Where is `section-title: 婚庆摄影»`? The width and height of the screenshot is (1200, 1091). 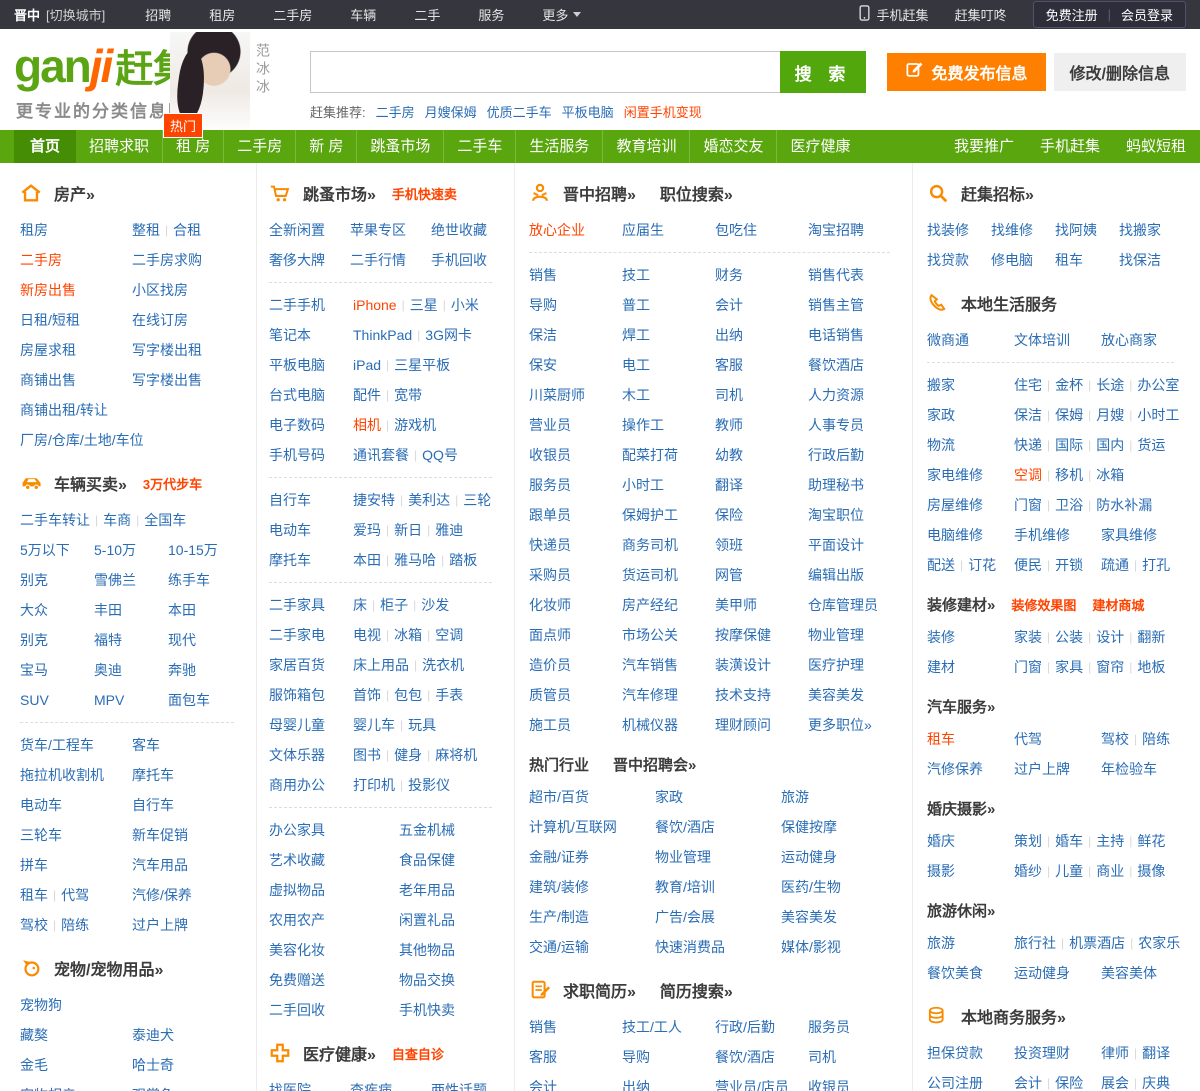
section-title: 婚庆摄影» is located at coordinates (961, 808).